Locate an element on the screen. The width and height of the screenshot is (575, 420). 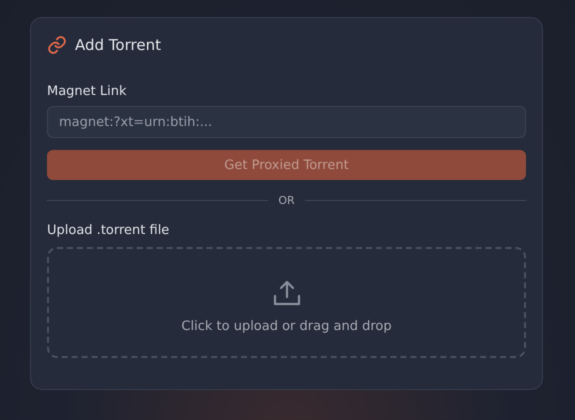
upload-hint: Click to upload or drag and drop is located at coordinates (286, 326).